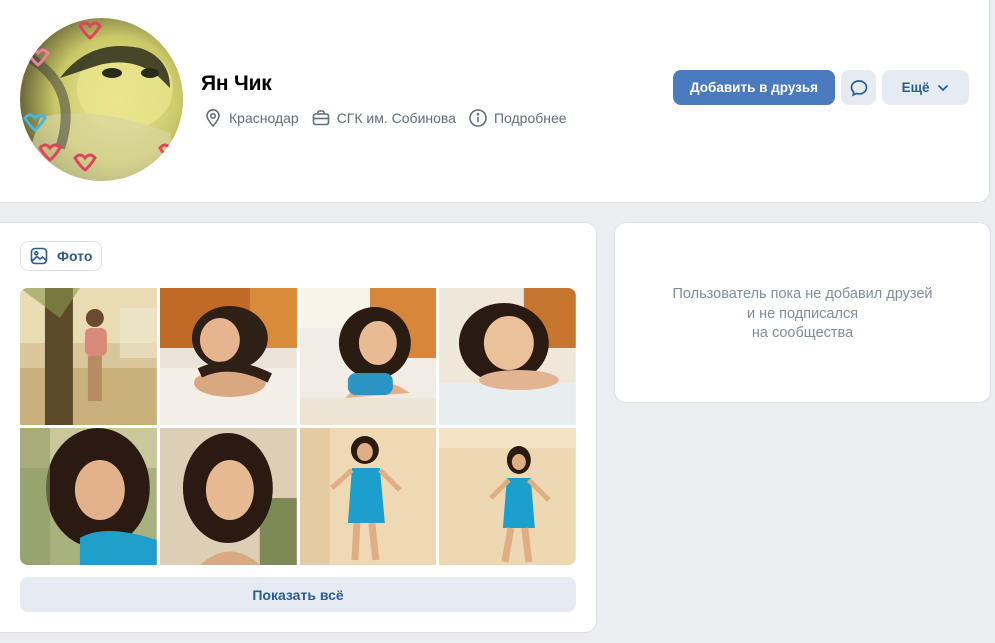 This screenshot has height=643, width=995. I want to click on more-button: Ещё, so click(926, 87).